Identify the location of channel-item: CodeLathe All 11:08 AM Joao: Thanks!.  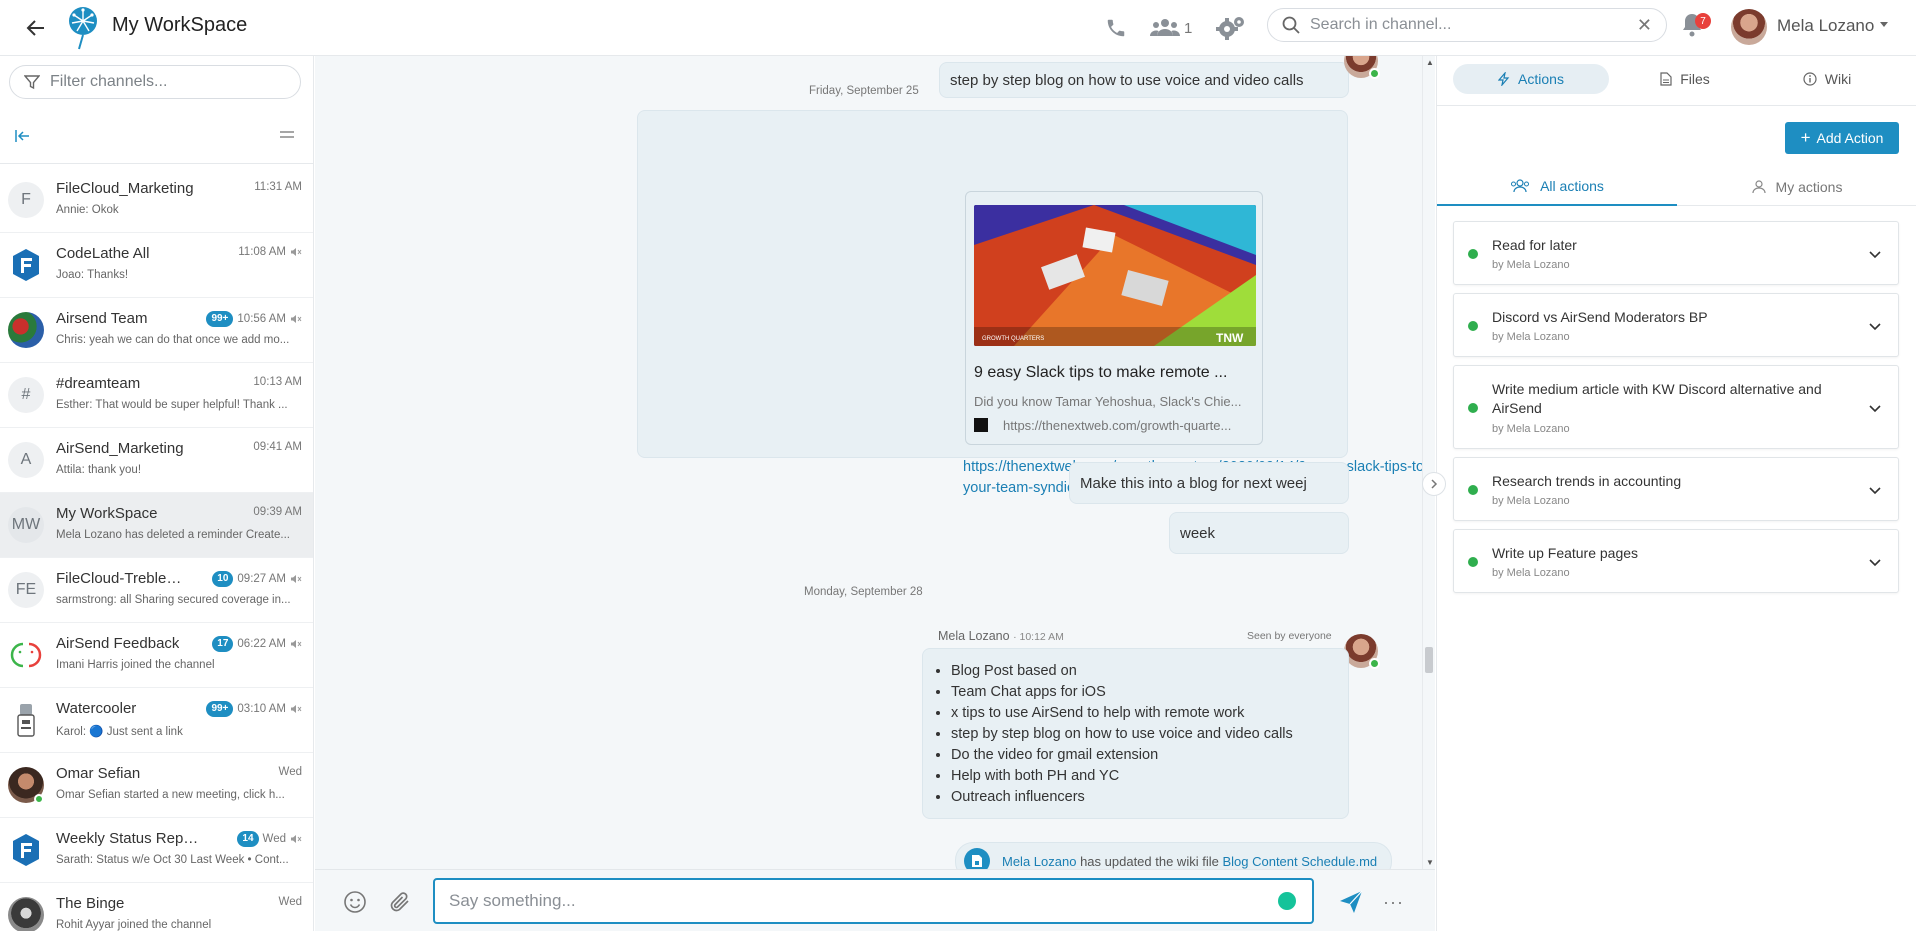
(156, 265).